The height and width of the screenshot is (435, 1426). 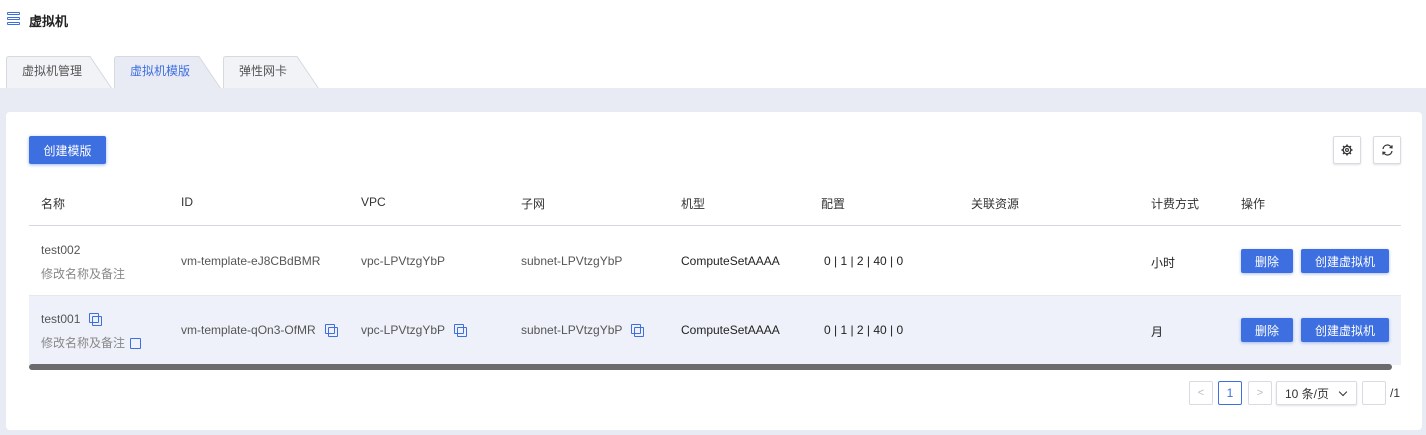 I want to click on refresh-icon, so click(x=1387, y=150).